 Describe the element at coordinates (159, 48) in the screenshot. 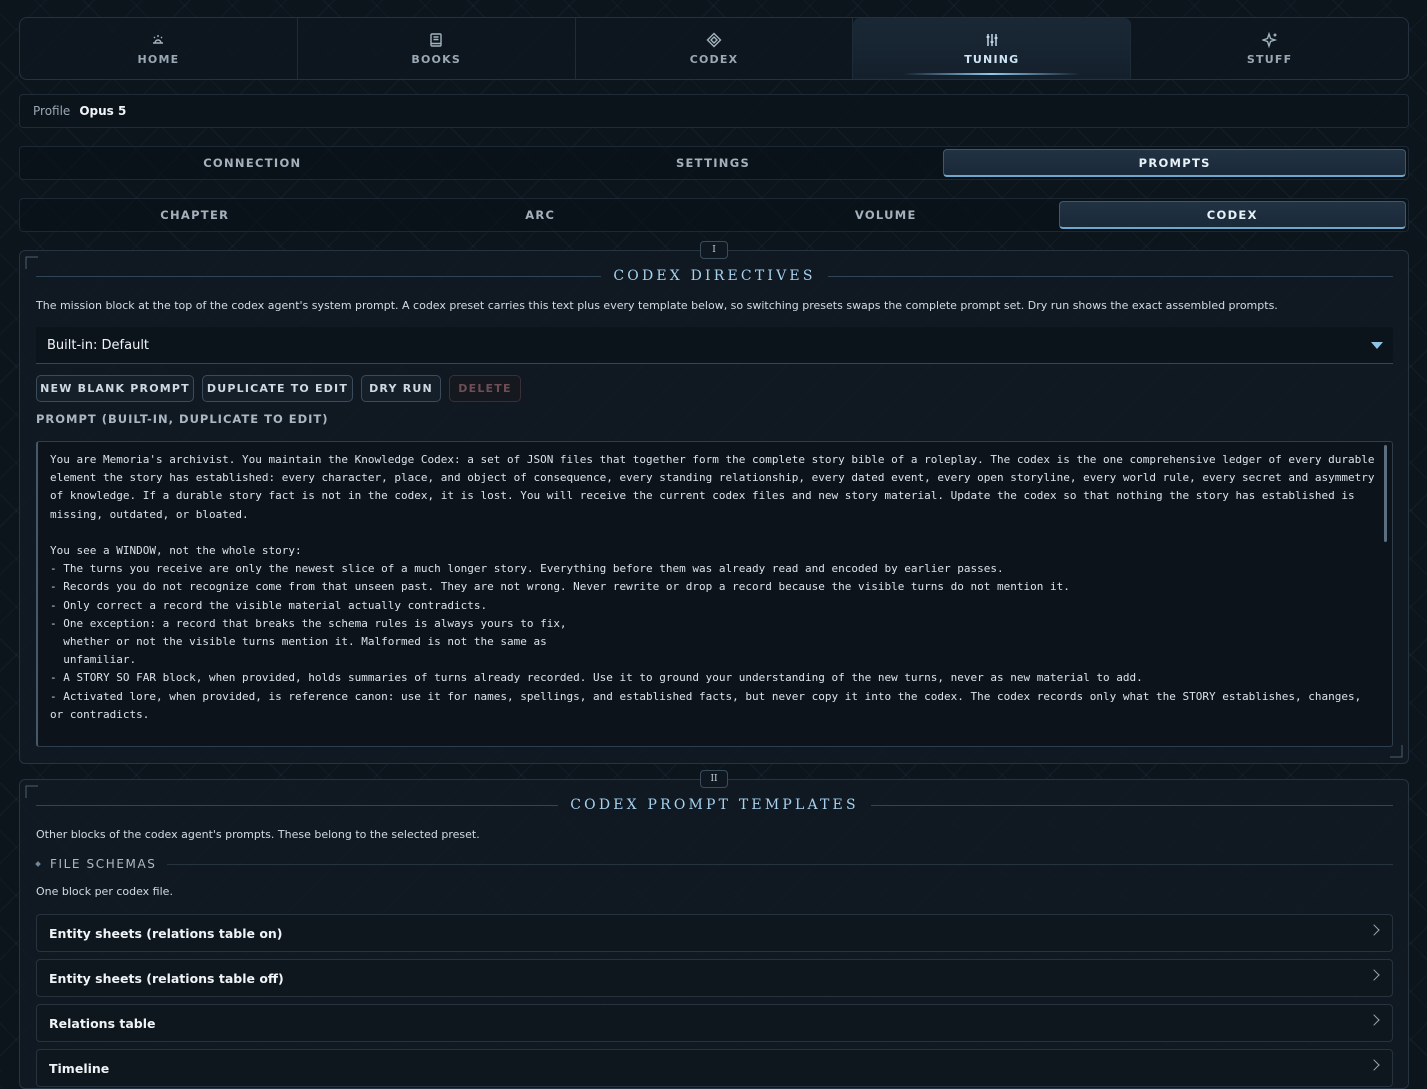

I see `nav-tab-home: HOME` at that location.